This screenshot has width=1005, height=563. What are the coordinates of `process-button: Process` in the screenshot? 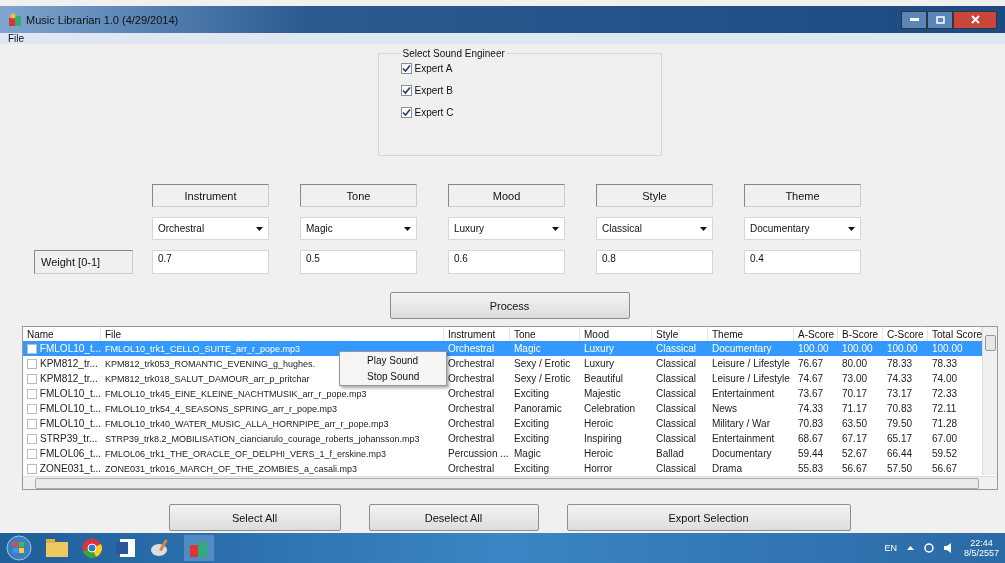 It's located at (509, 305).